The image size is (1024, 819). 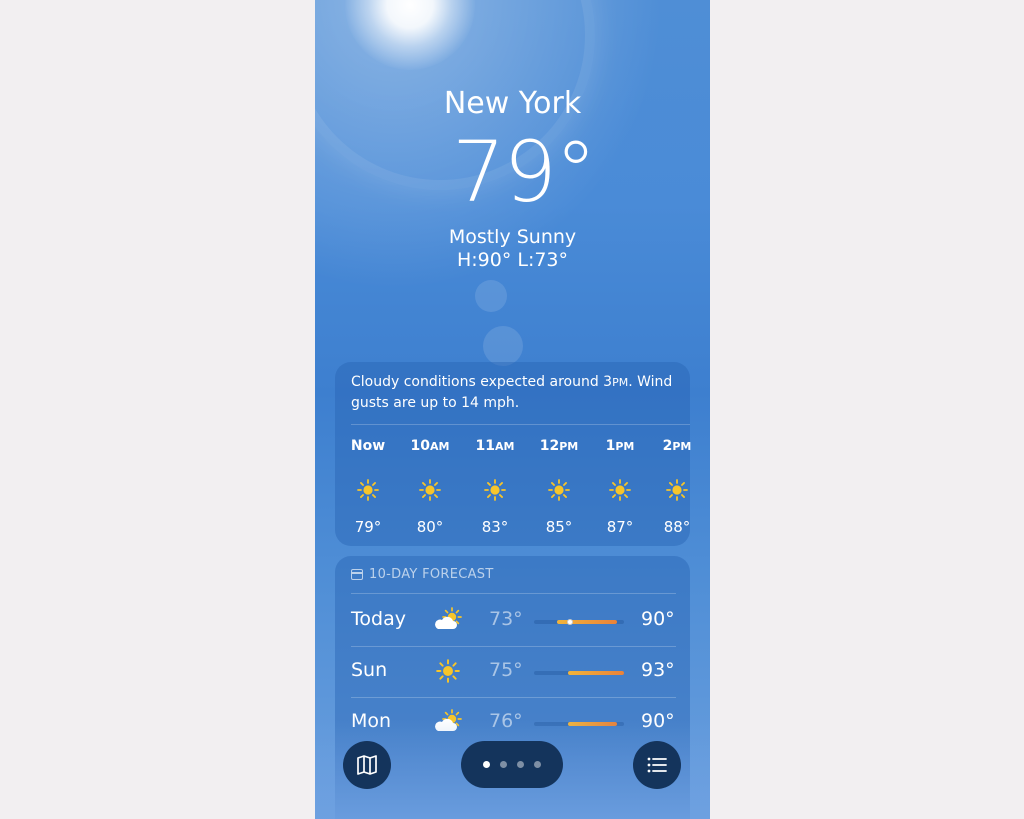 I want to click on hour-item: 11AM 83°, so click(x=495, y=487).